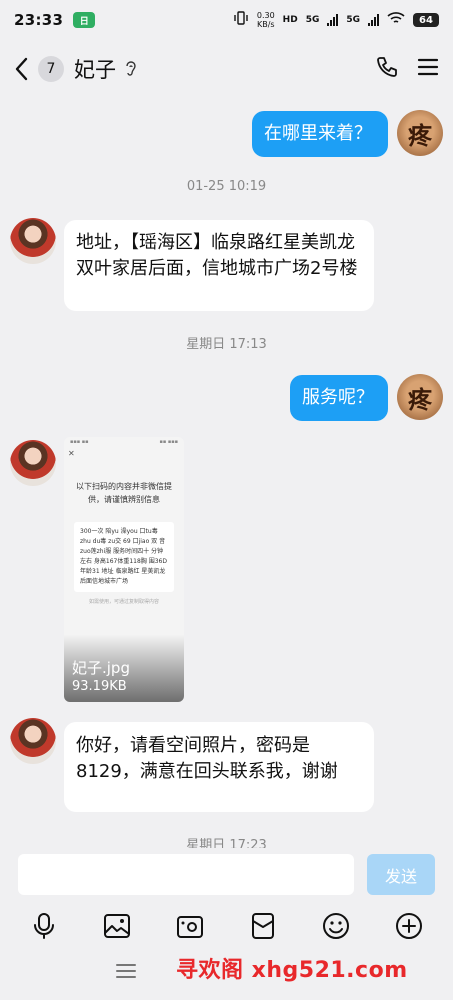 The height and width of the screenshot is (1000, 453). What do you see at coordinates (95, 70) in the screenshot?
I see `chat-title: 妃子` at bounding box center [95, 70].